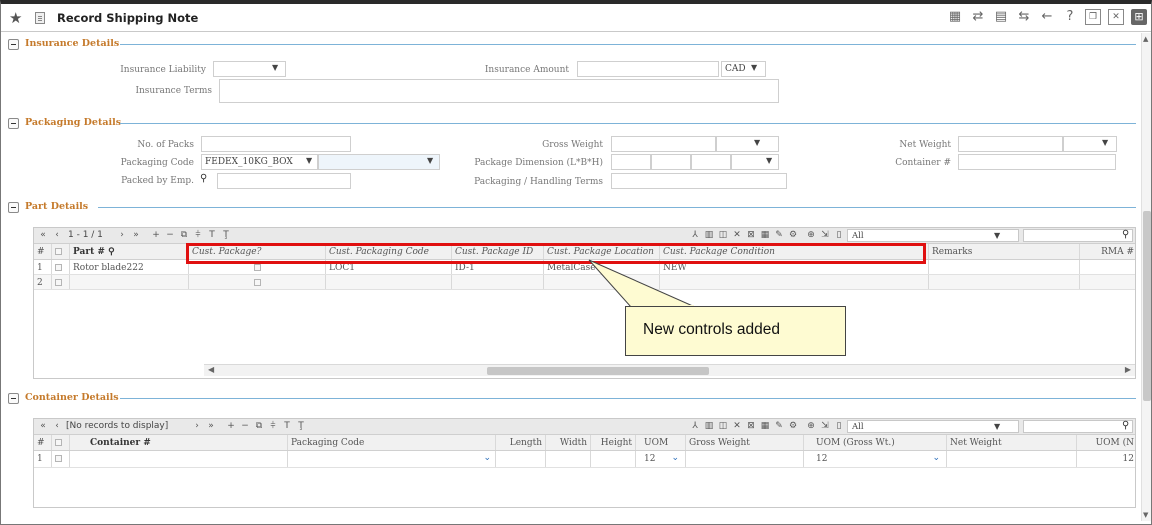 Image resolution: width=1152 pixels, height=525 pixels. What do you see at coordinates (613, 442) in the screenshot?
I see `col-header-height: Height` at bounding box center [613, 442].